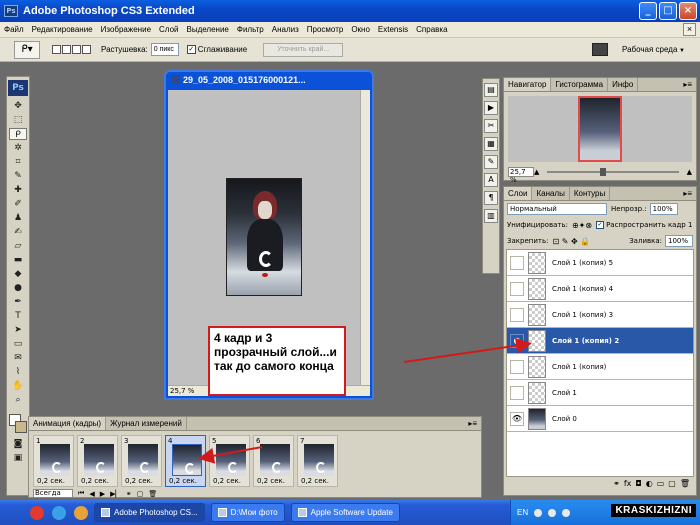 This screenshot has height=525, width=700. What do you see at coordinates (536, 172) in the screenshot?
I see `zoom-out-icon: ▲` at bounding box center [536, 172].